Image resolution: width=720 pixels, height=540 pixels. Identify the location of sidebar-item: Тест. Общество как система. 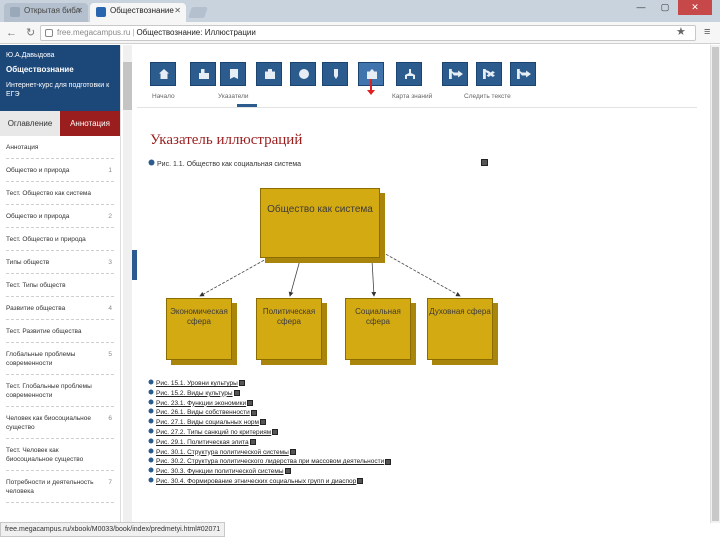
(60, 193).